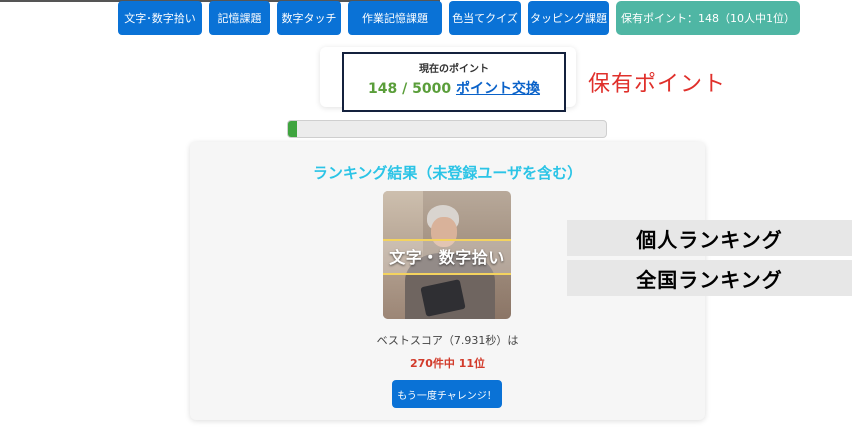  I want to click on held-points-annotation: 保有ポイント, so click(657, 84).